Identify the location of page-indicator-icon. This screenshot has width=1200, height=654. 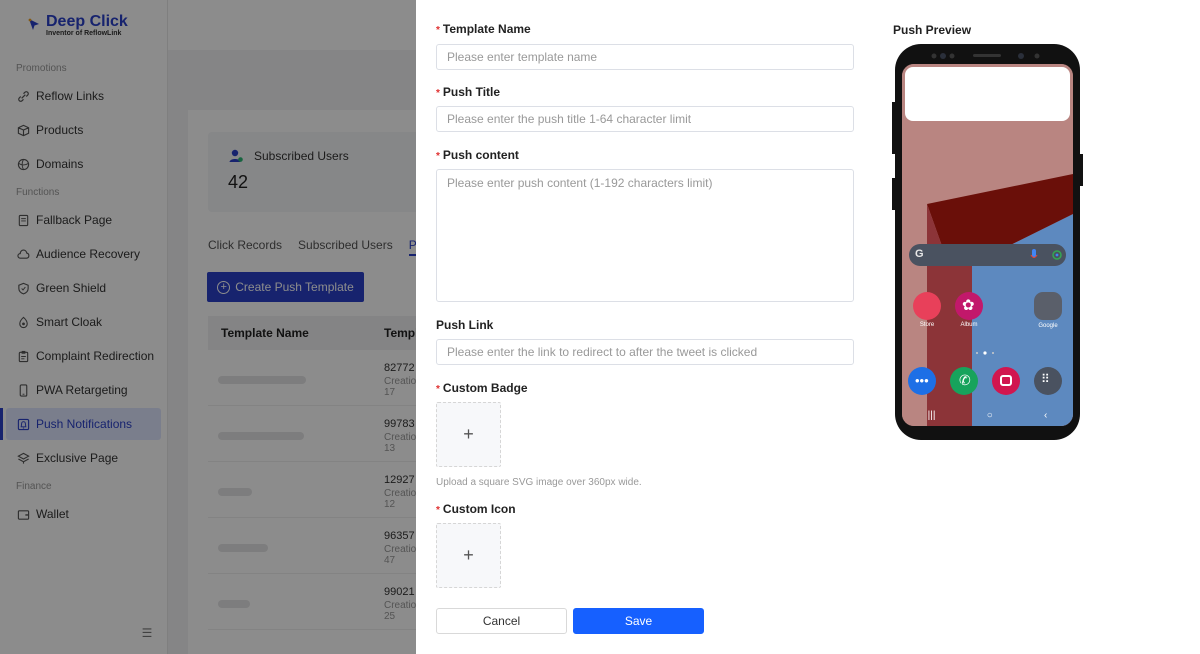
(985, 353).